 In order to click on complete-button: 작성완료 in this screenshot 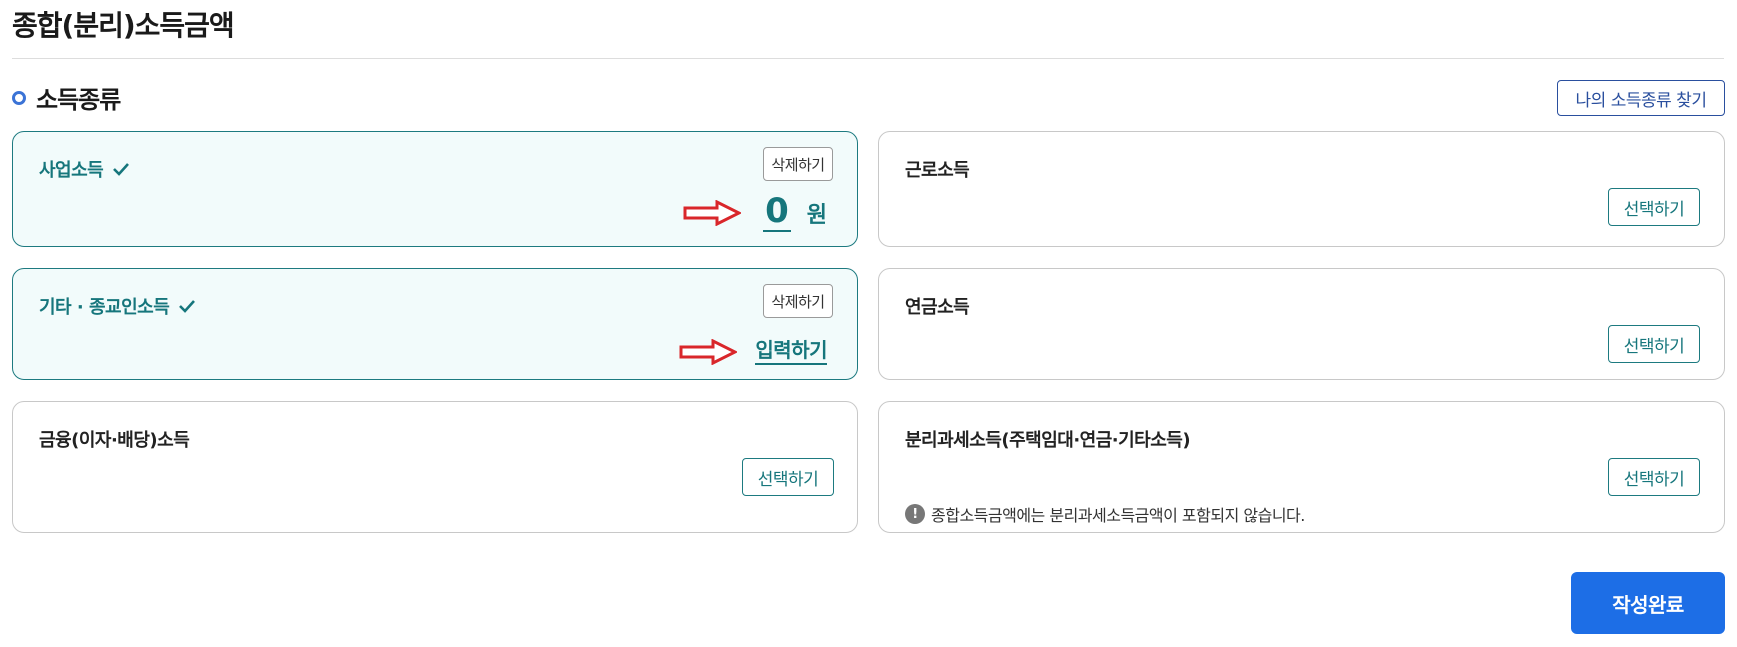, I will do `click(1648, 603)`.